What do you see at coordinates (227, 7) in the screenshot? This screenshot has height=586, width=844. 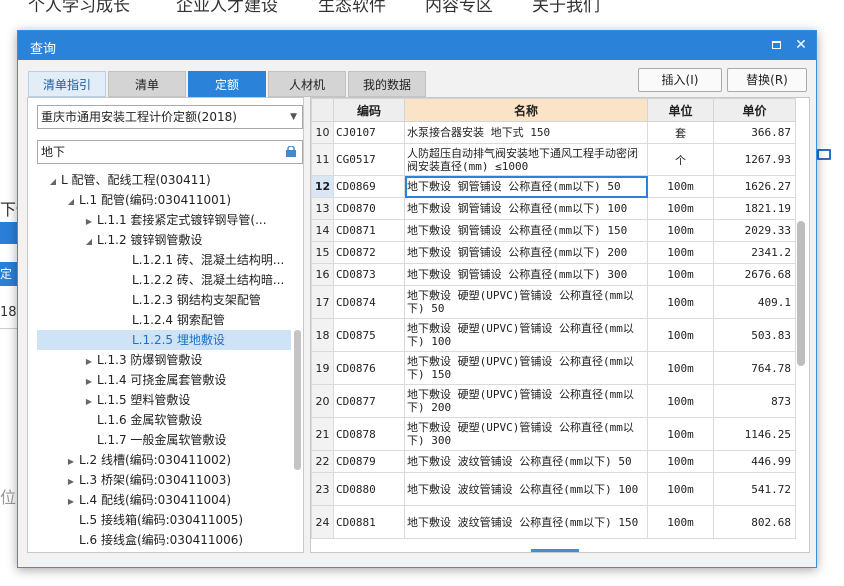 I see `bg-nav-item: 企业人才建设` at bounding box center [227, 7].